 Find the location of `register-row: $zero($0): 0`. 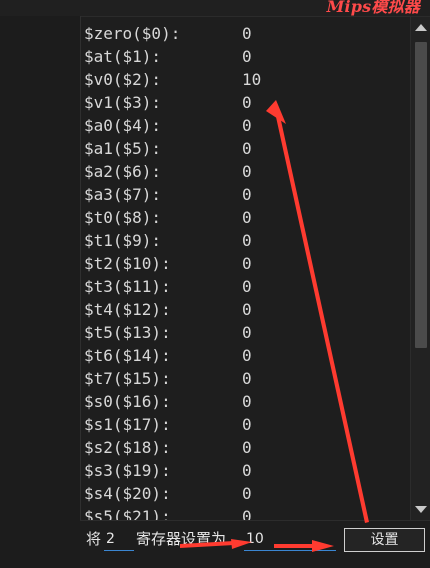

register-row: $zero($0): 0 is located at coordinates (245, 33).